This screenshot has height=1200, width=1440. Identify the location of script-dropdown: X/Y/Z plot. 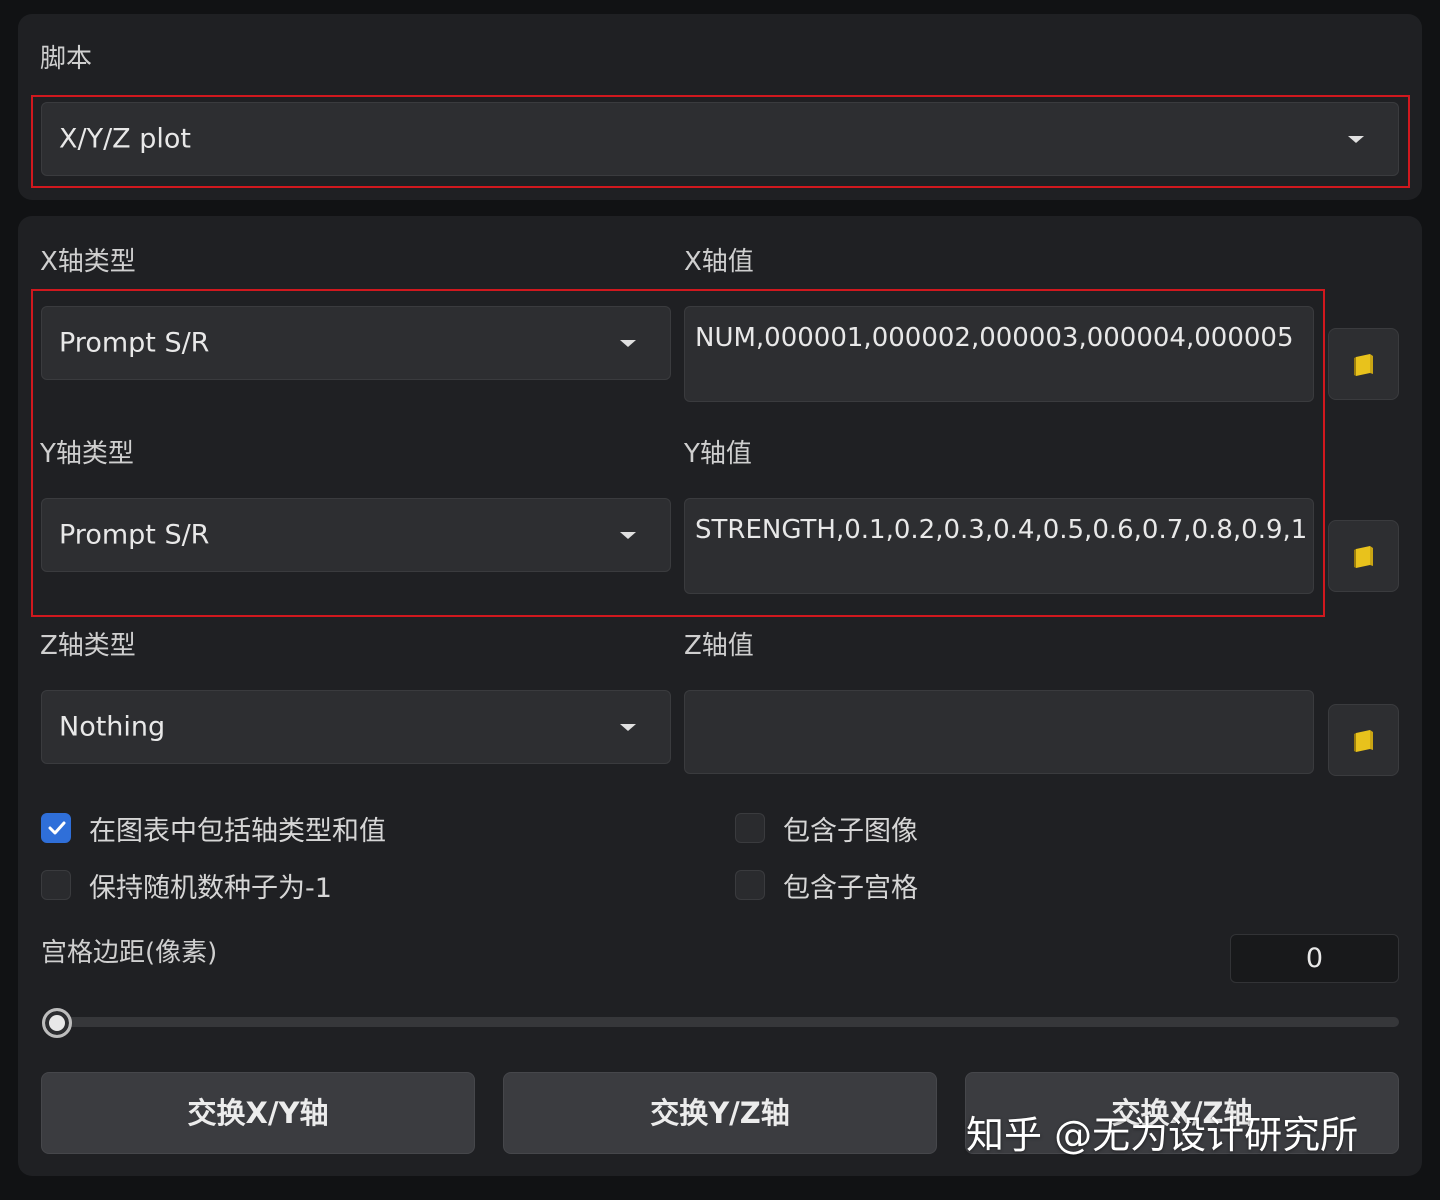
(720, 139).